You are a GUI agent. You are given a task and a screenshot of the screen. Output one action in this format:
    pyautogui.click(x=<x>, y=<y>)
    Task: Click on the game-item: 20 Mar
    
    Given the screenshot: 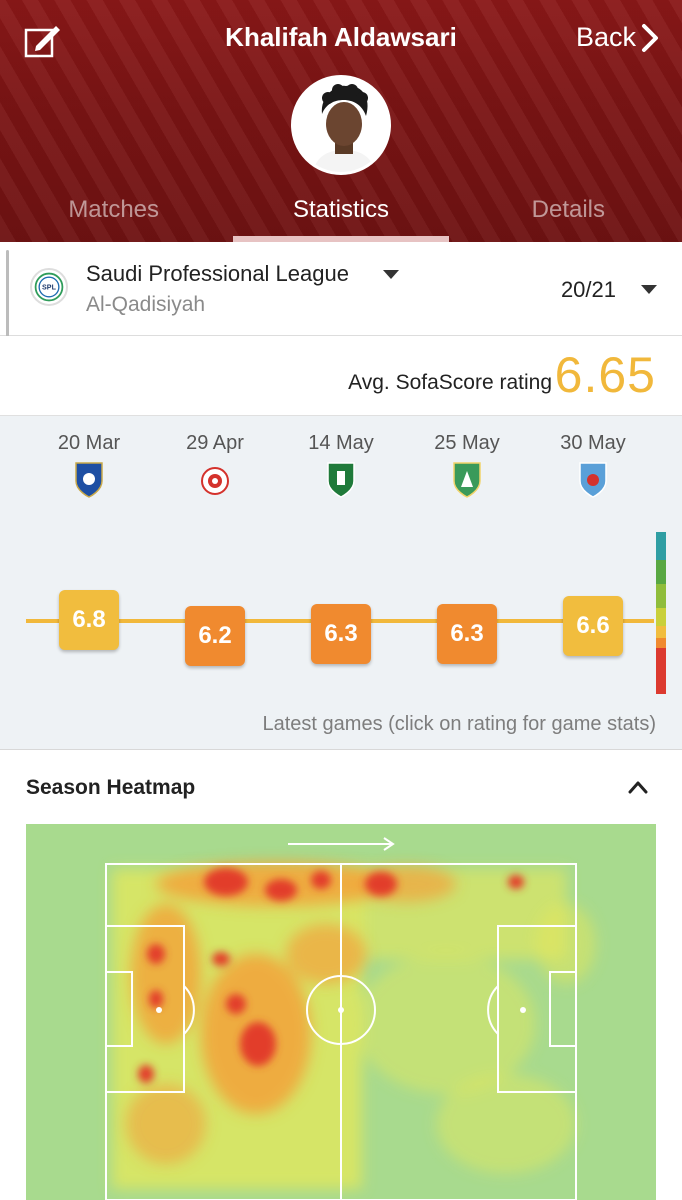 What is the action you would take?
    pyautogui.click(x=89, y=465)
    